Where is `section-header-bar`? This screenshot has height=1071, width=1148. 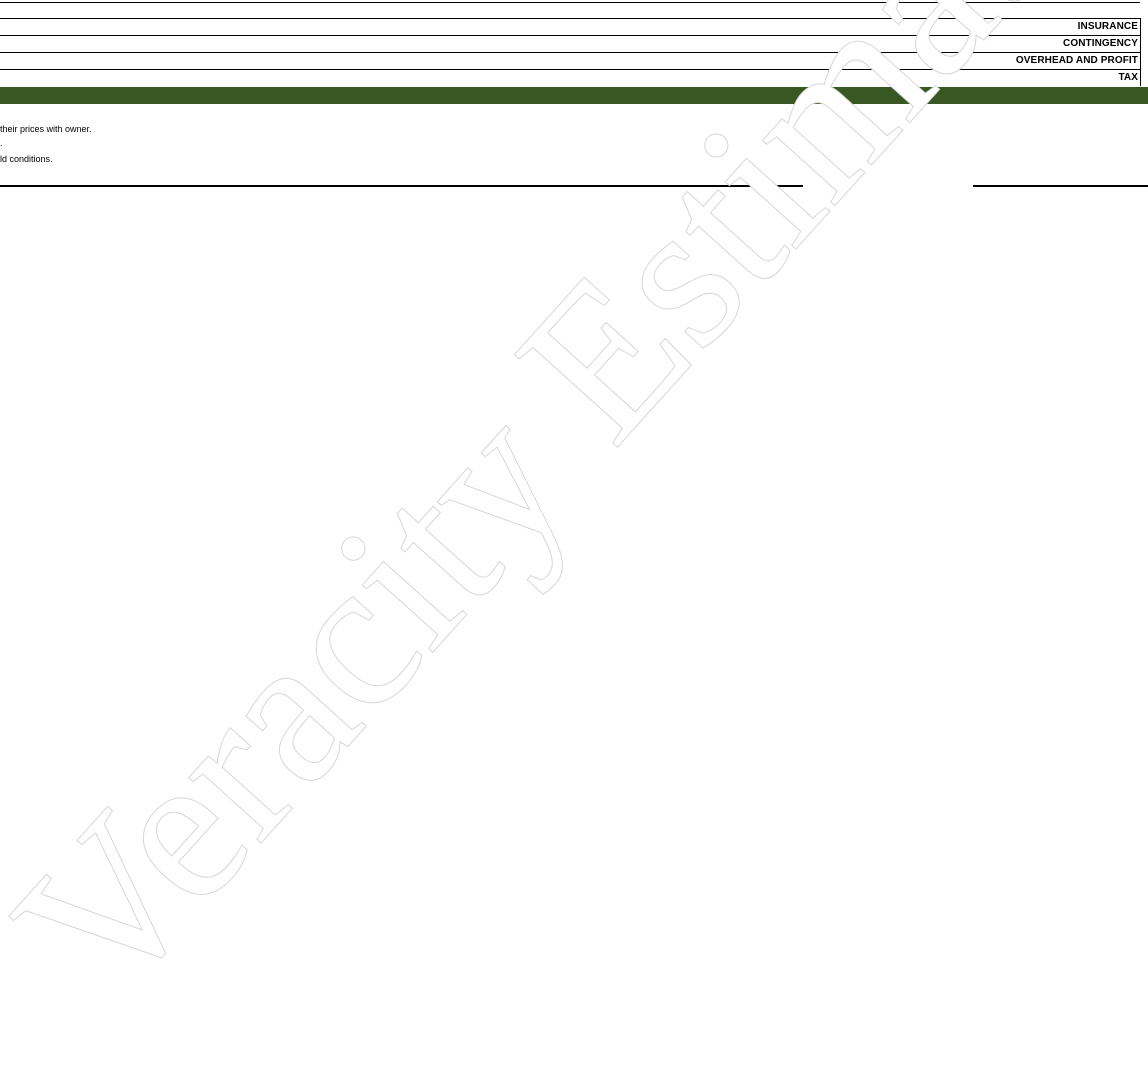 section-header-bar is located at coordinates (574, 95).